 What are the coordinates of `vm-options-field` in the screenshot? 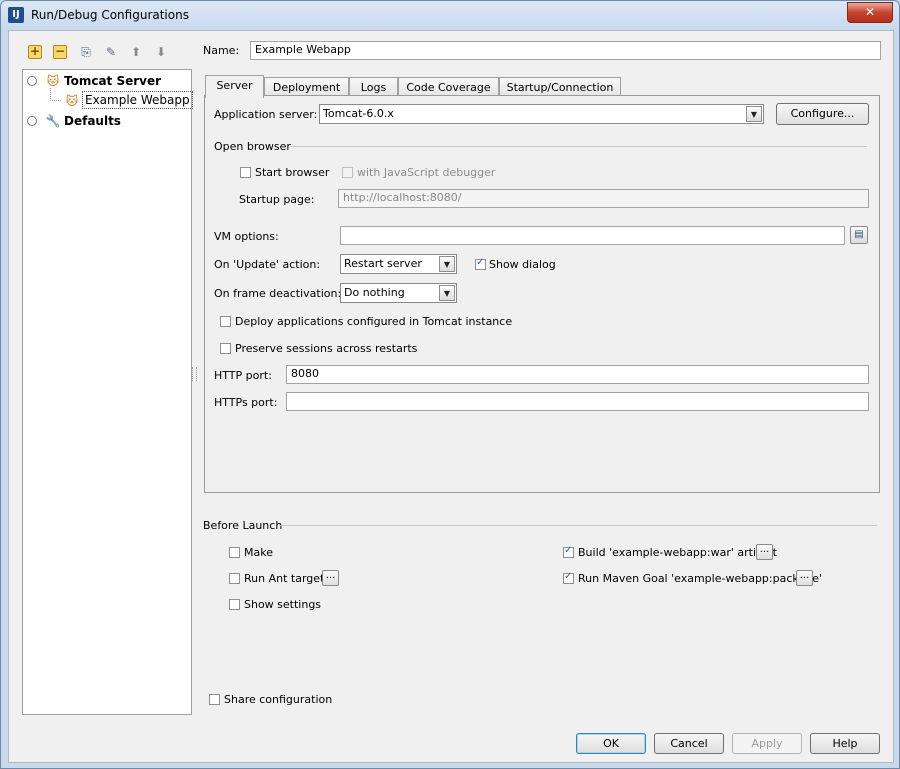 It's located at (592, 235).